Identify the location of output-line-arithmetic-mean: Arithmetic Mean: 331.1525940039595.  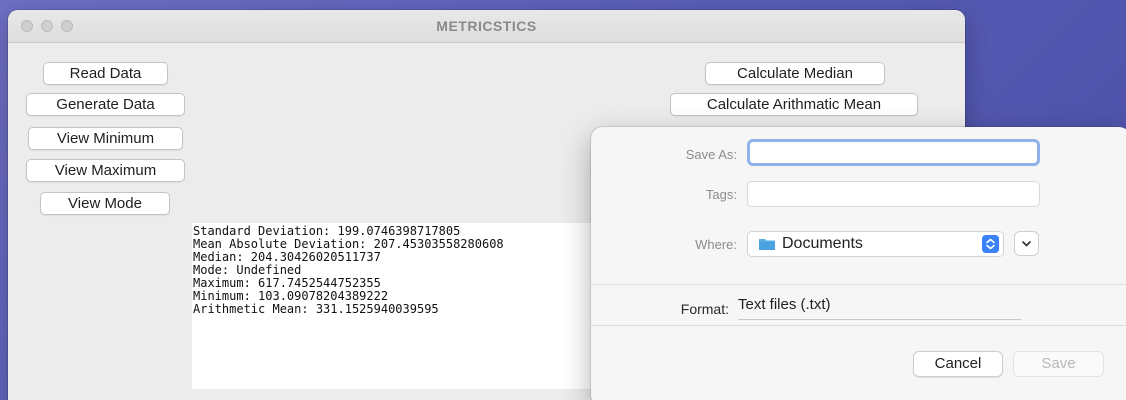
(316, 309).